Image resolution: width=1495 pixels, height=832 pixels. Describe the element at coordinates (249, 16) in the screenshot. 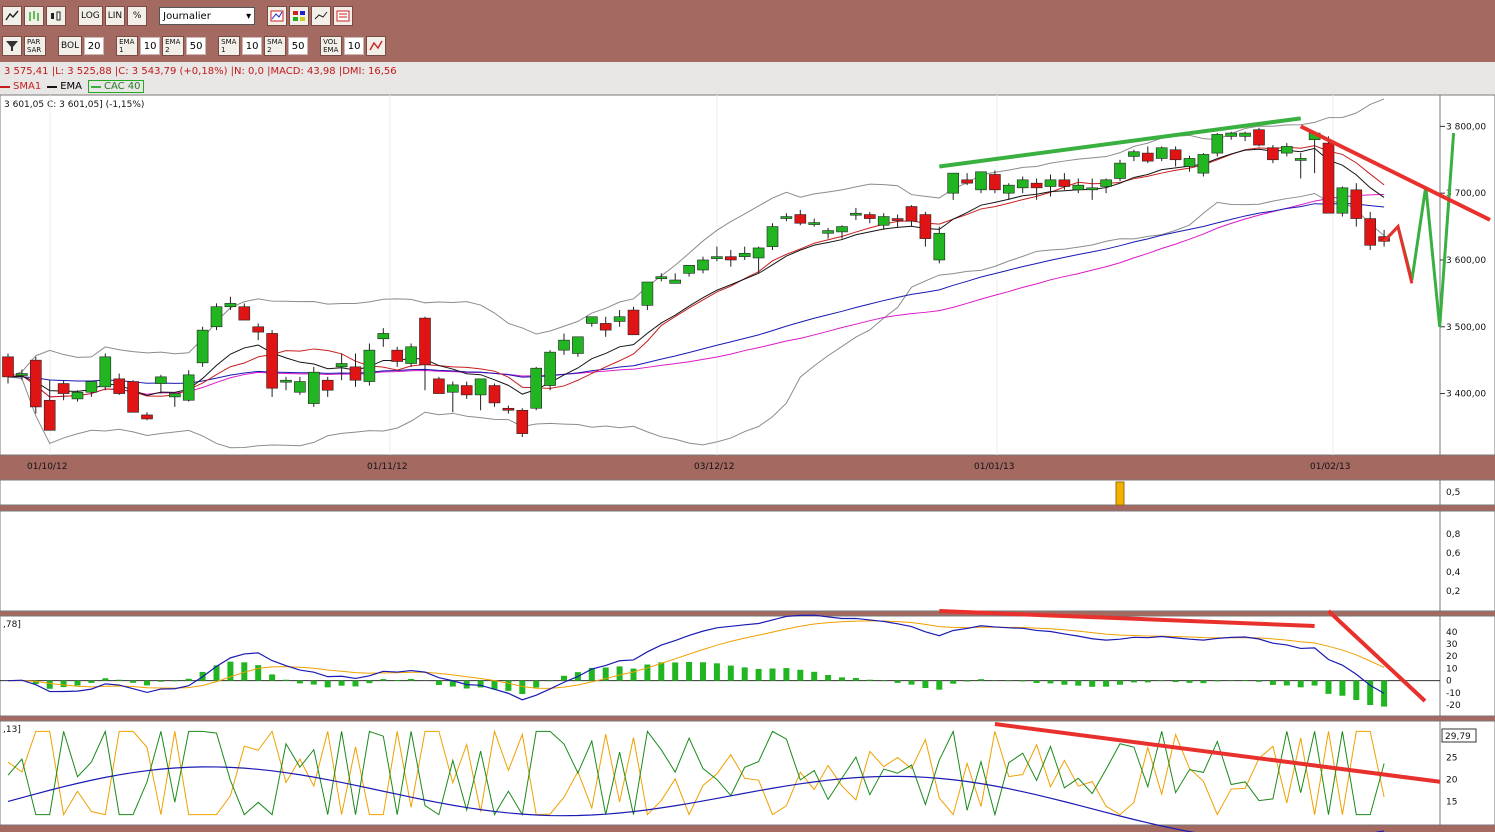

I see `chevron-down-icon: ▾` at that location.